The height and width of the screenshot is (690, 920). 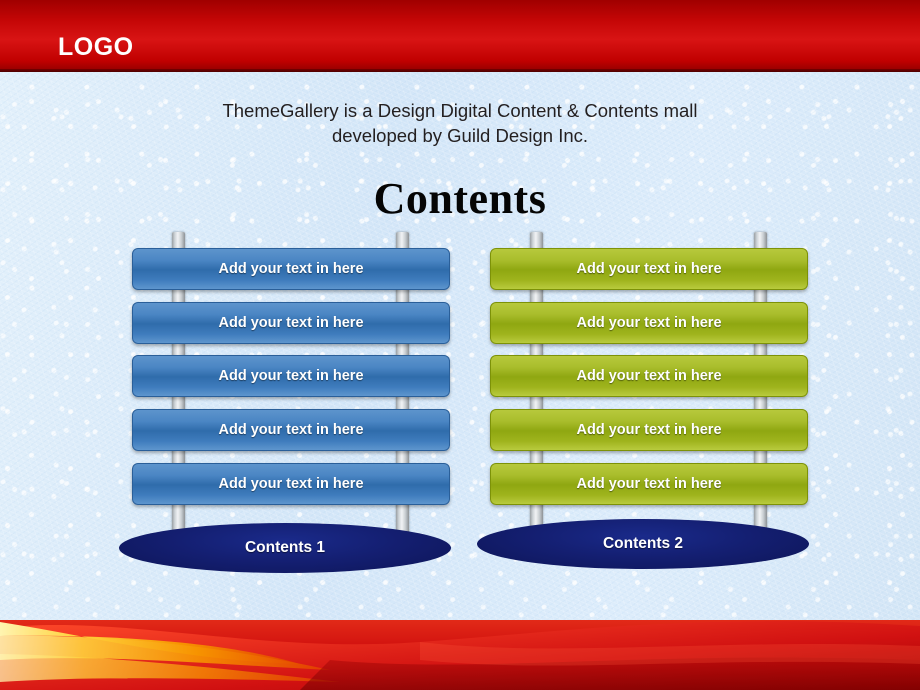 What do you see at coordinates (460, 36) in the screenshot?
I see `header-bar: LOGO` at bounding box center [460, 36].